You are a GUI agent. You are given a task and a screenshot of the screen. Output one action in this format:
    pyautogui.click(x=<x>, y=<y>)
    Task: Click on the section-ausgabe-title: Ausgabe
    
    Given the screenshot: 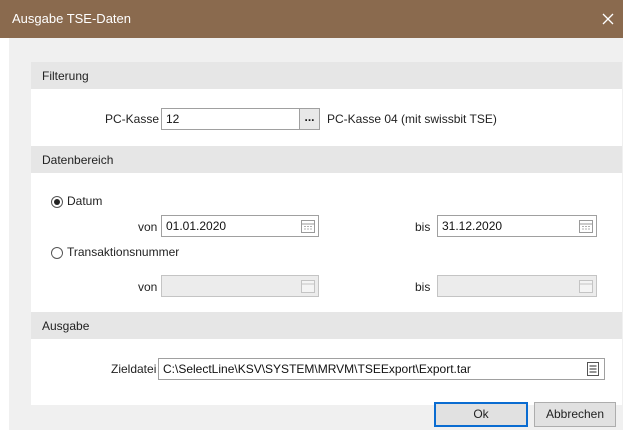 What is the action you would take?
    pyautogui.click(x=66, y=326)
    